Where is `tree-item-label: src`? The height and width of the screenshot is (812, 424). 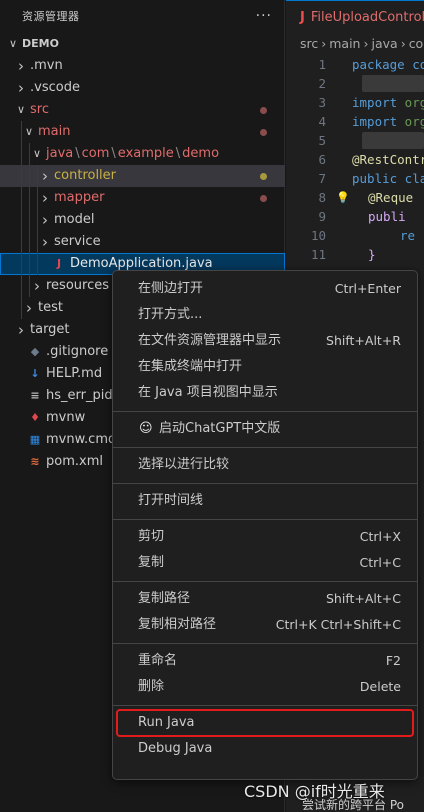
tree-item-label: src is located at coordinates (39, 109).